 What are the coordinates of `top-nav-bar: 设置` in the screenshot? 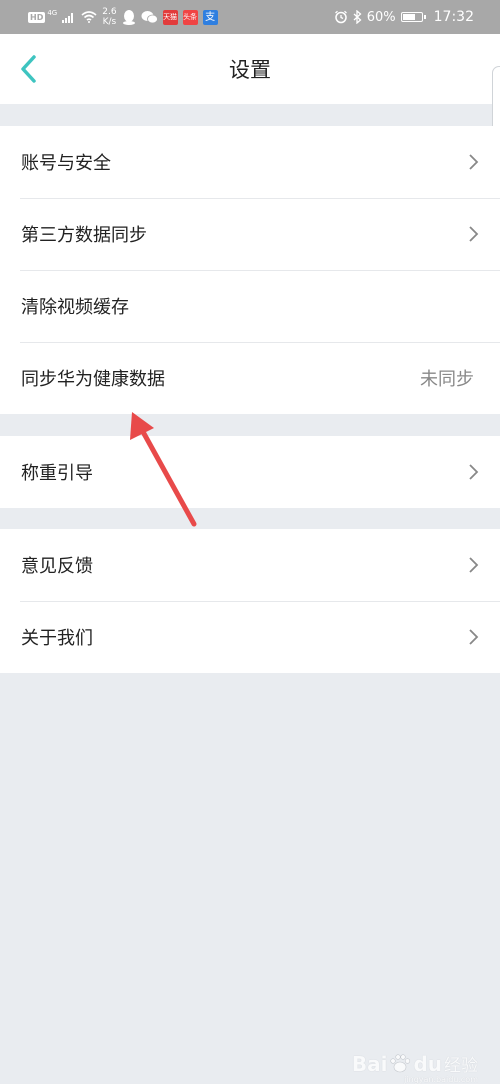 It's located at (250, 69).